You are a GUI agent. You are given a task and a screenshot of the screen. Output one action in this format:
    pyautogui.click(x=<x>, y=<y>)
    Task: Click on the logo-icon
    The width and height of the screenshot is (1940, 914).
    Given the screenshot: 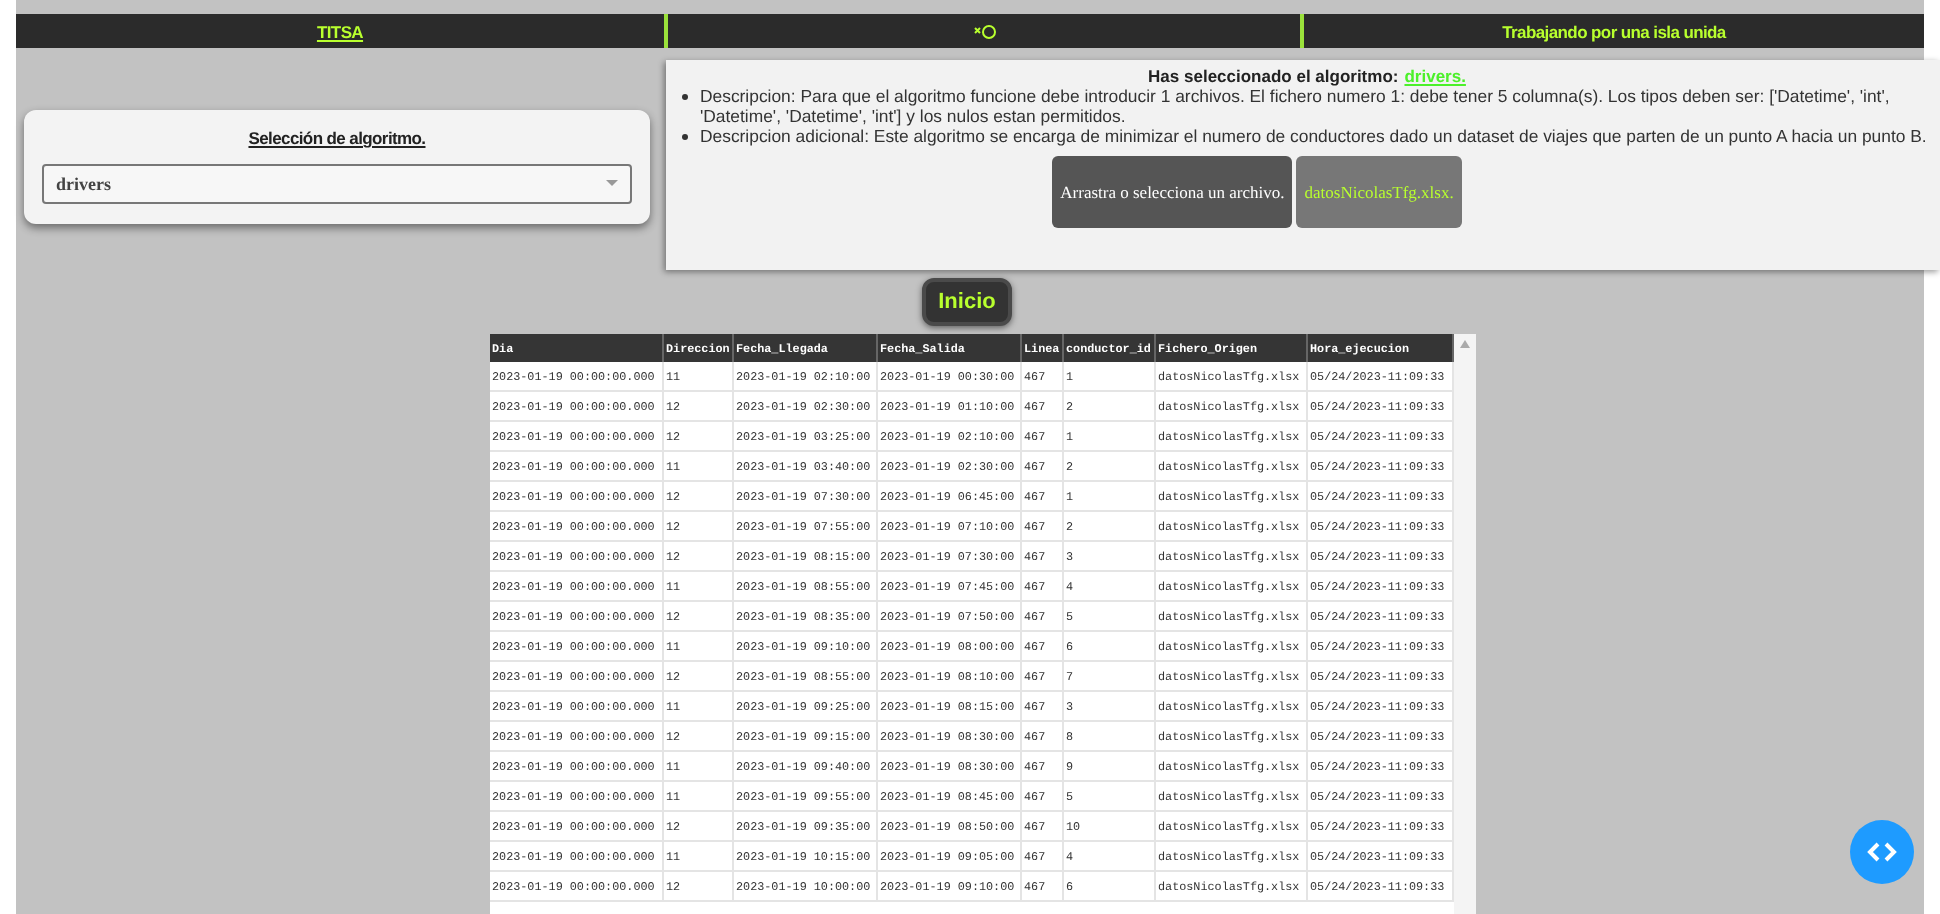 What is the action you would take?
    pyautogui.click(x=984, y=31)
    